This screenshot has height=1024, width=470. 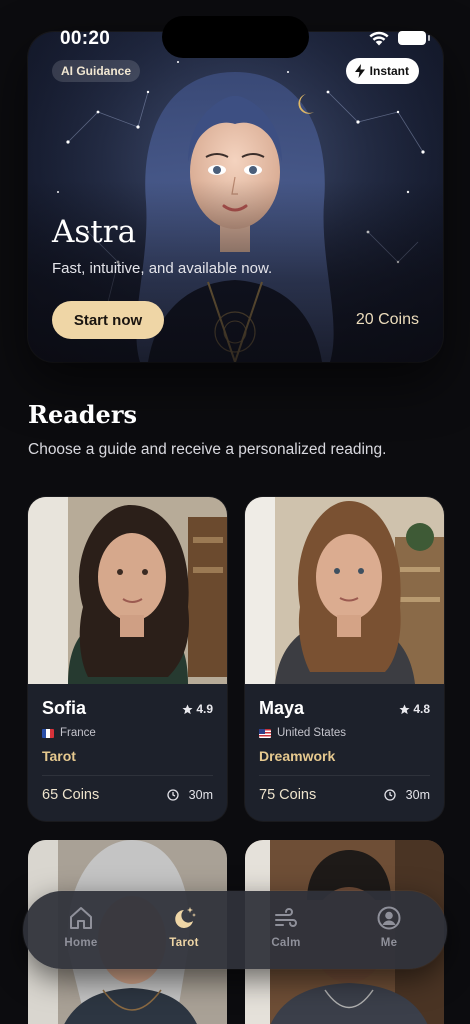 I want to click on status-time: 00:20, so click(x=85, y=38).